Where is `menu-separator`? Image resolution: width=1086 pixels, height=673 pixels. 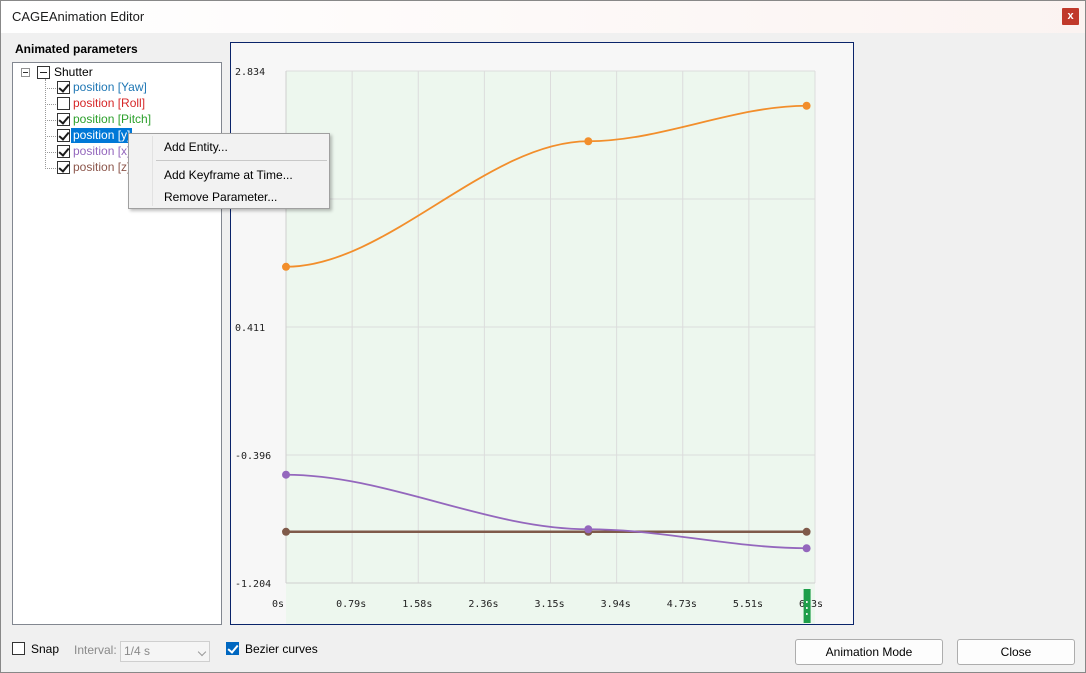
menu-separator is located at coordinates (241, 160).